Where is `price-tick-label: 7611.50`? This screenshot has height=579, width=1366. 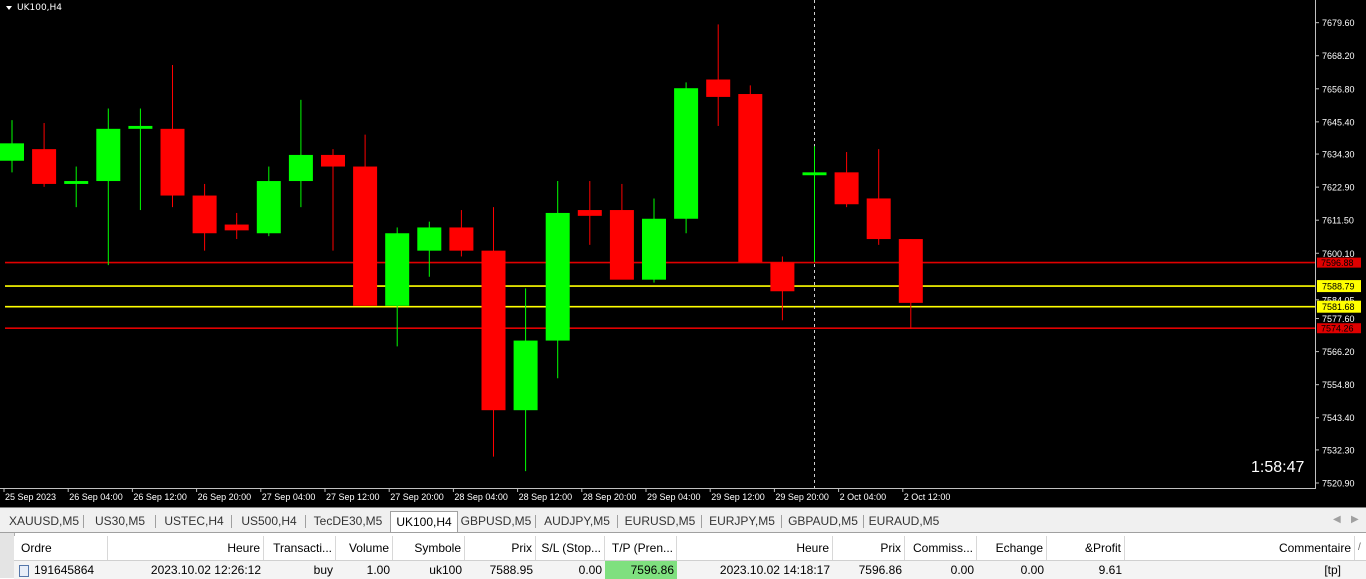 price-tick-label: 7611.50 is located at coordinates (1338, 221).